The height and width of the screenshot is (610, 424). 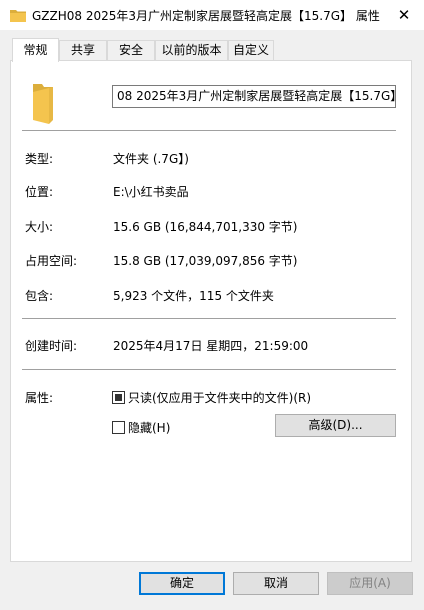 I want to click on type-label: 类型:, so click(x=39, y=159).